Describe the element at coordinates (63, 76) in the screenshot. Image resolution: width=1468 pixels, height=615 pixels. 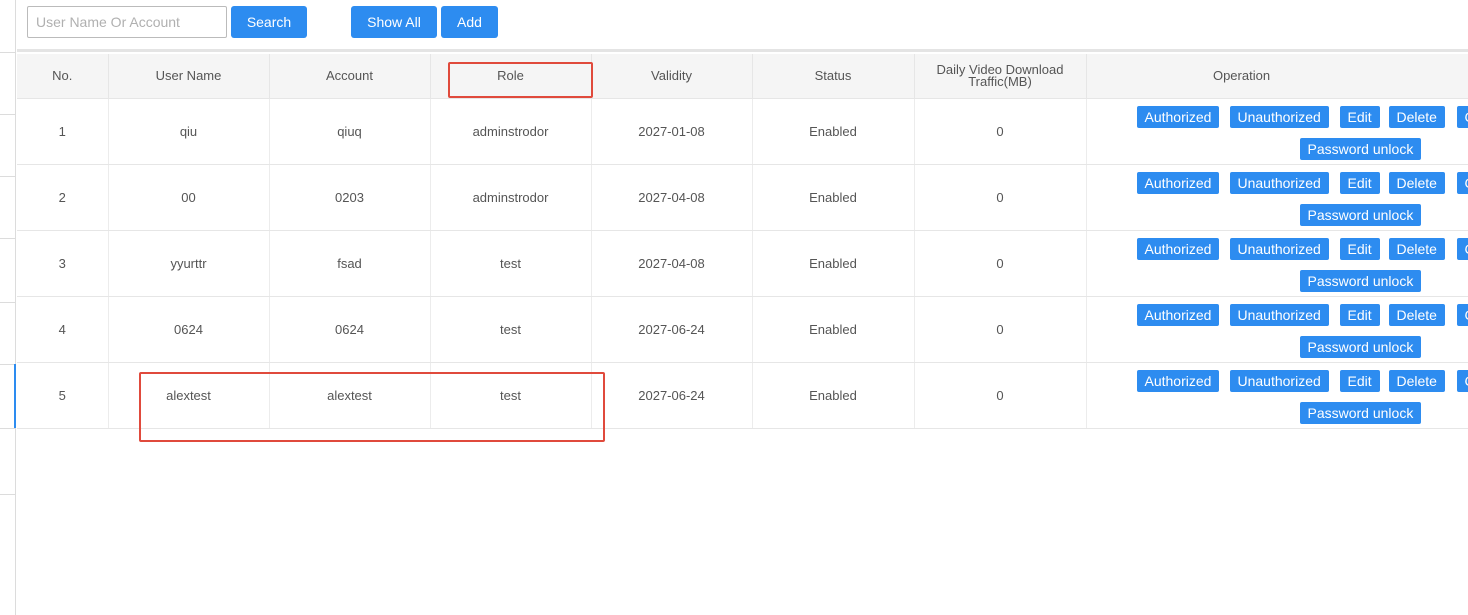
I see `column-header-no: No.` at that location.